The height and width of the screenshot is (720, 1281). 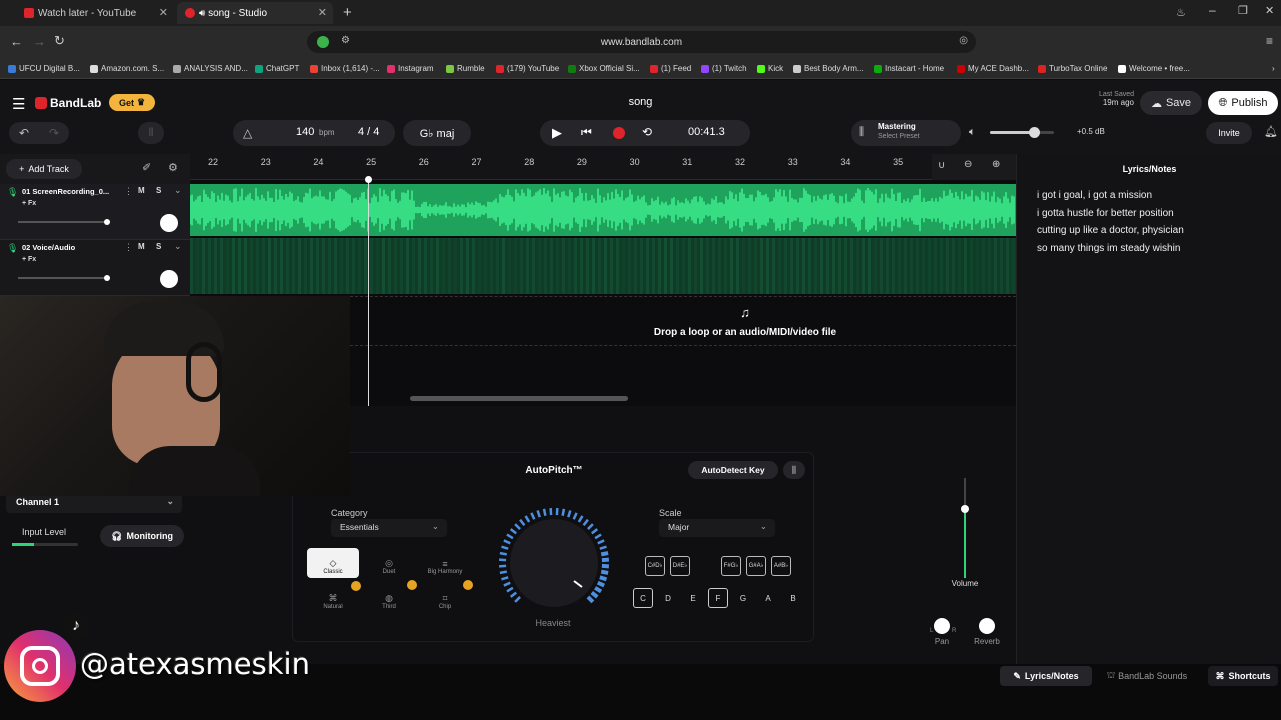 I want to click on bookmark-item: Instacart - Home, so click(x=909, y=68).